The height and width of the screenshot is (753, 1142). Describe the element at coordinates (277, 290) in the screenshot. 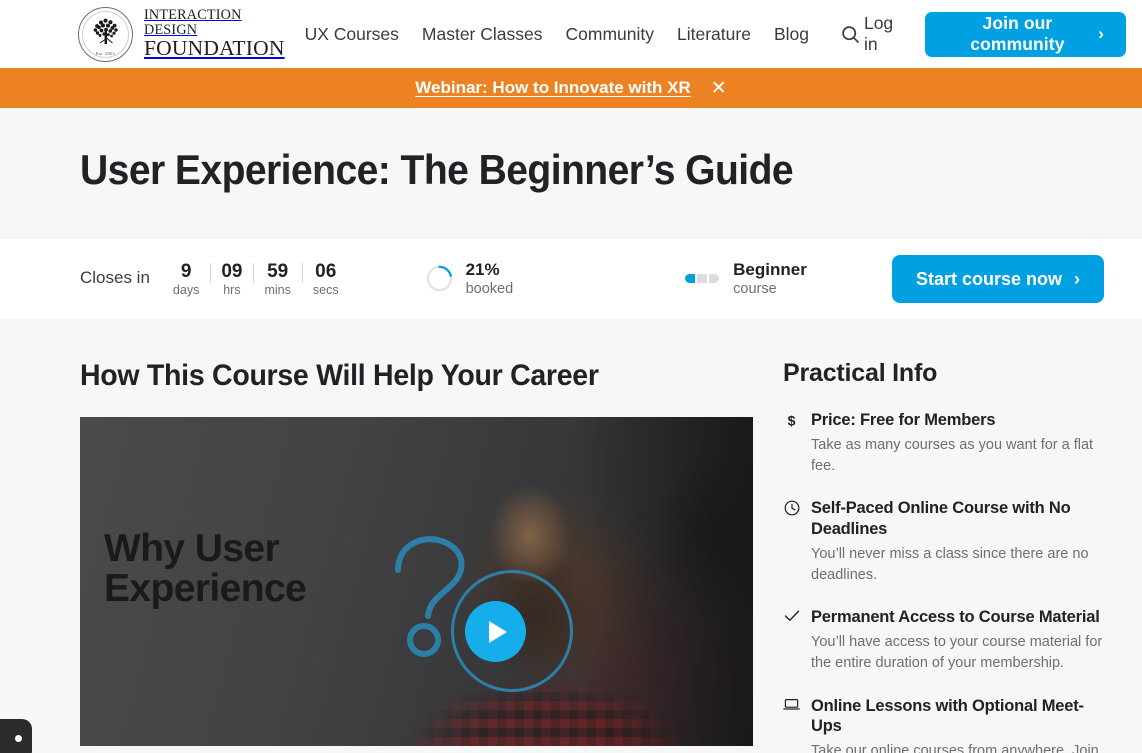

I see `countdown-minutes-label: mins` at that location.